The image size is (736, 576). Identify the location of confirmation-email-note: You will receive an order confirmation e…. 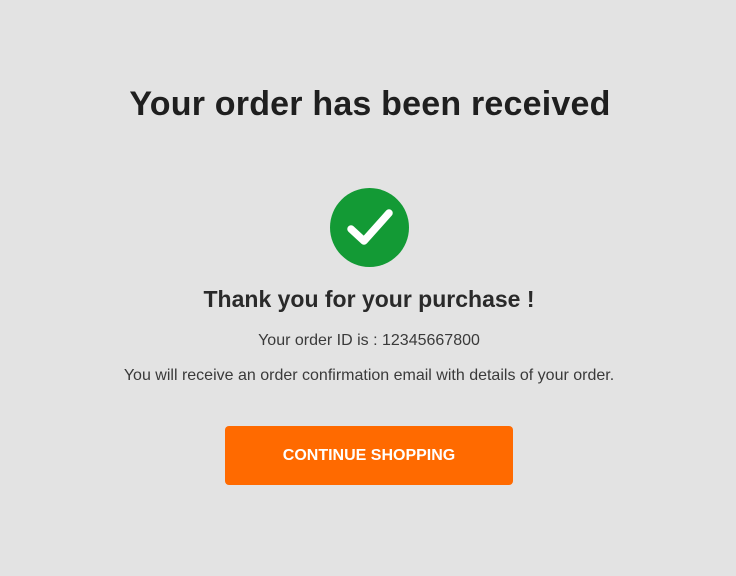
(369, 375).